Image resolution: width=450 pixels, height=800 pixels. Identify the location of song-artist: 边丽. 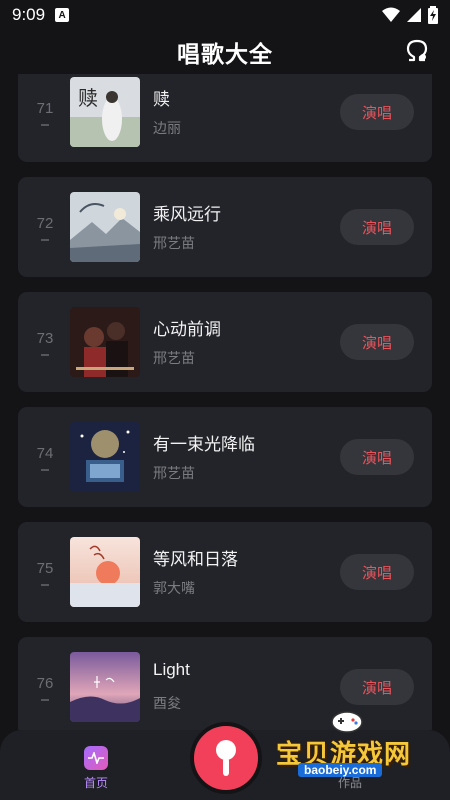
(167, 128).